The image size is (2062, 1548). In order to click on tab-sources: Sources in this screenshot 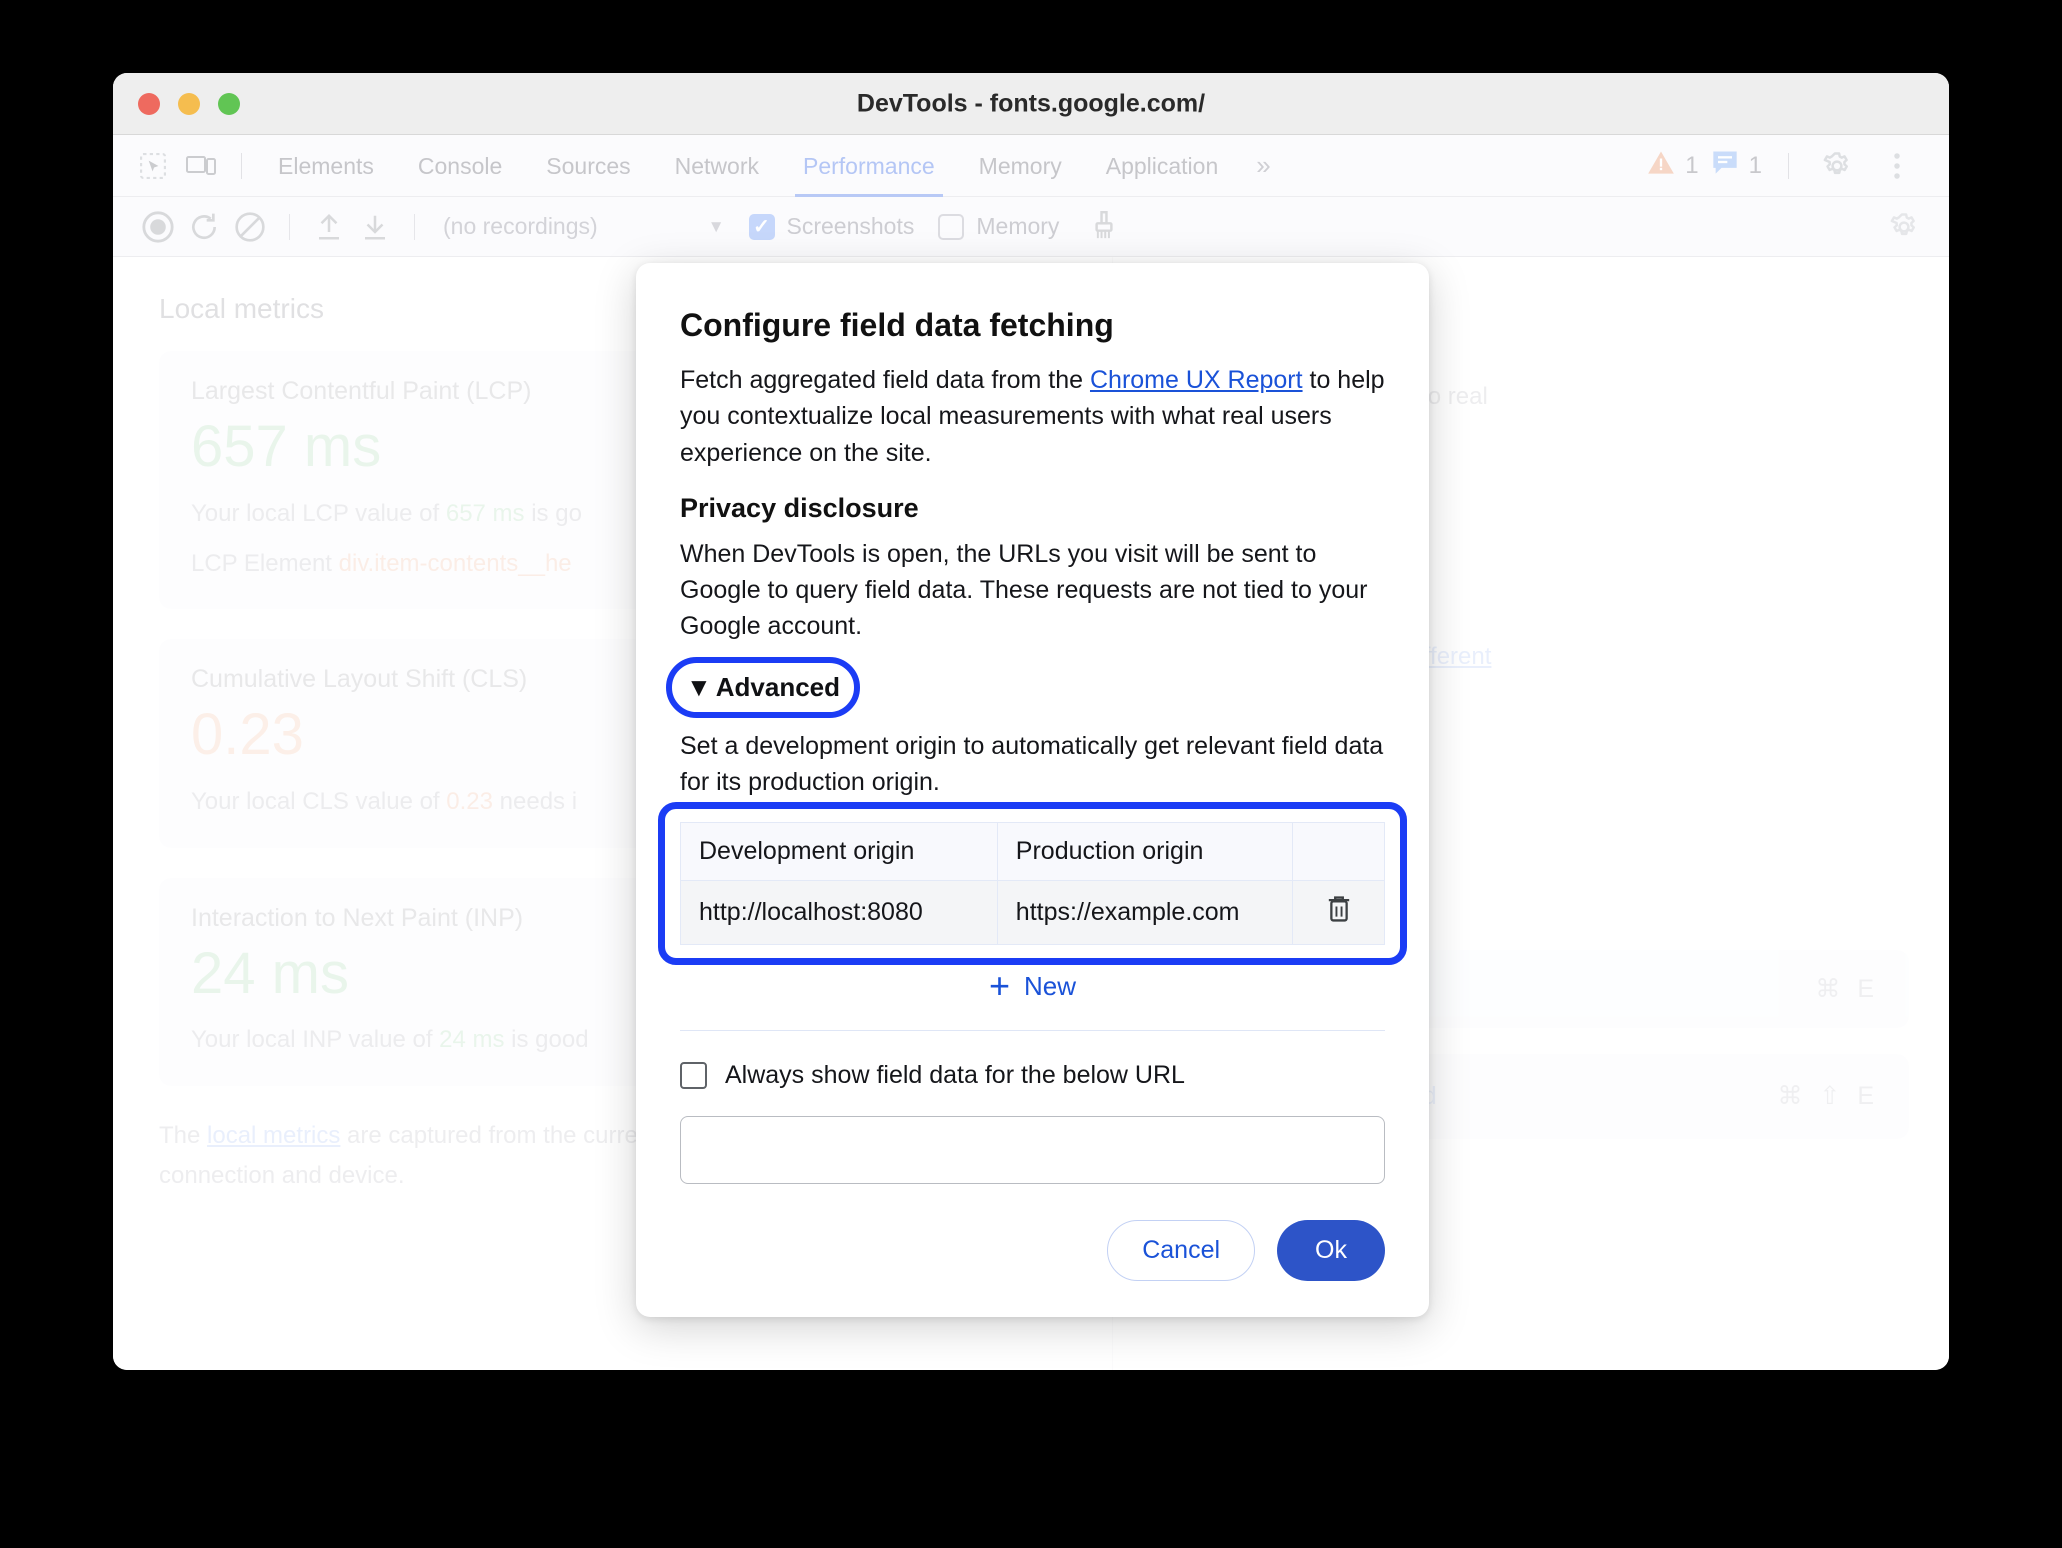, I will do `click(588, 166)`.